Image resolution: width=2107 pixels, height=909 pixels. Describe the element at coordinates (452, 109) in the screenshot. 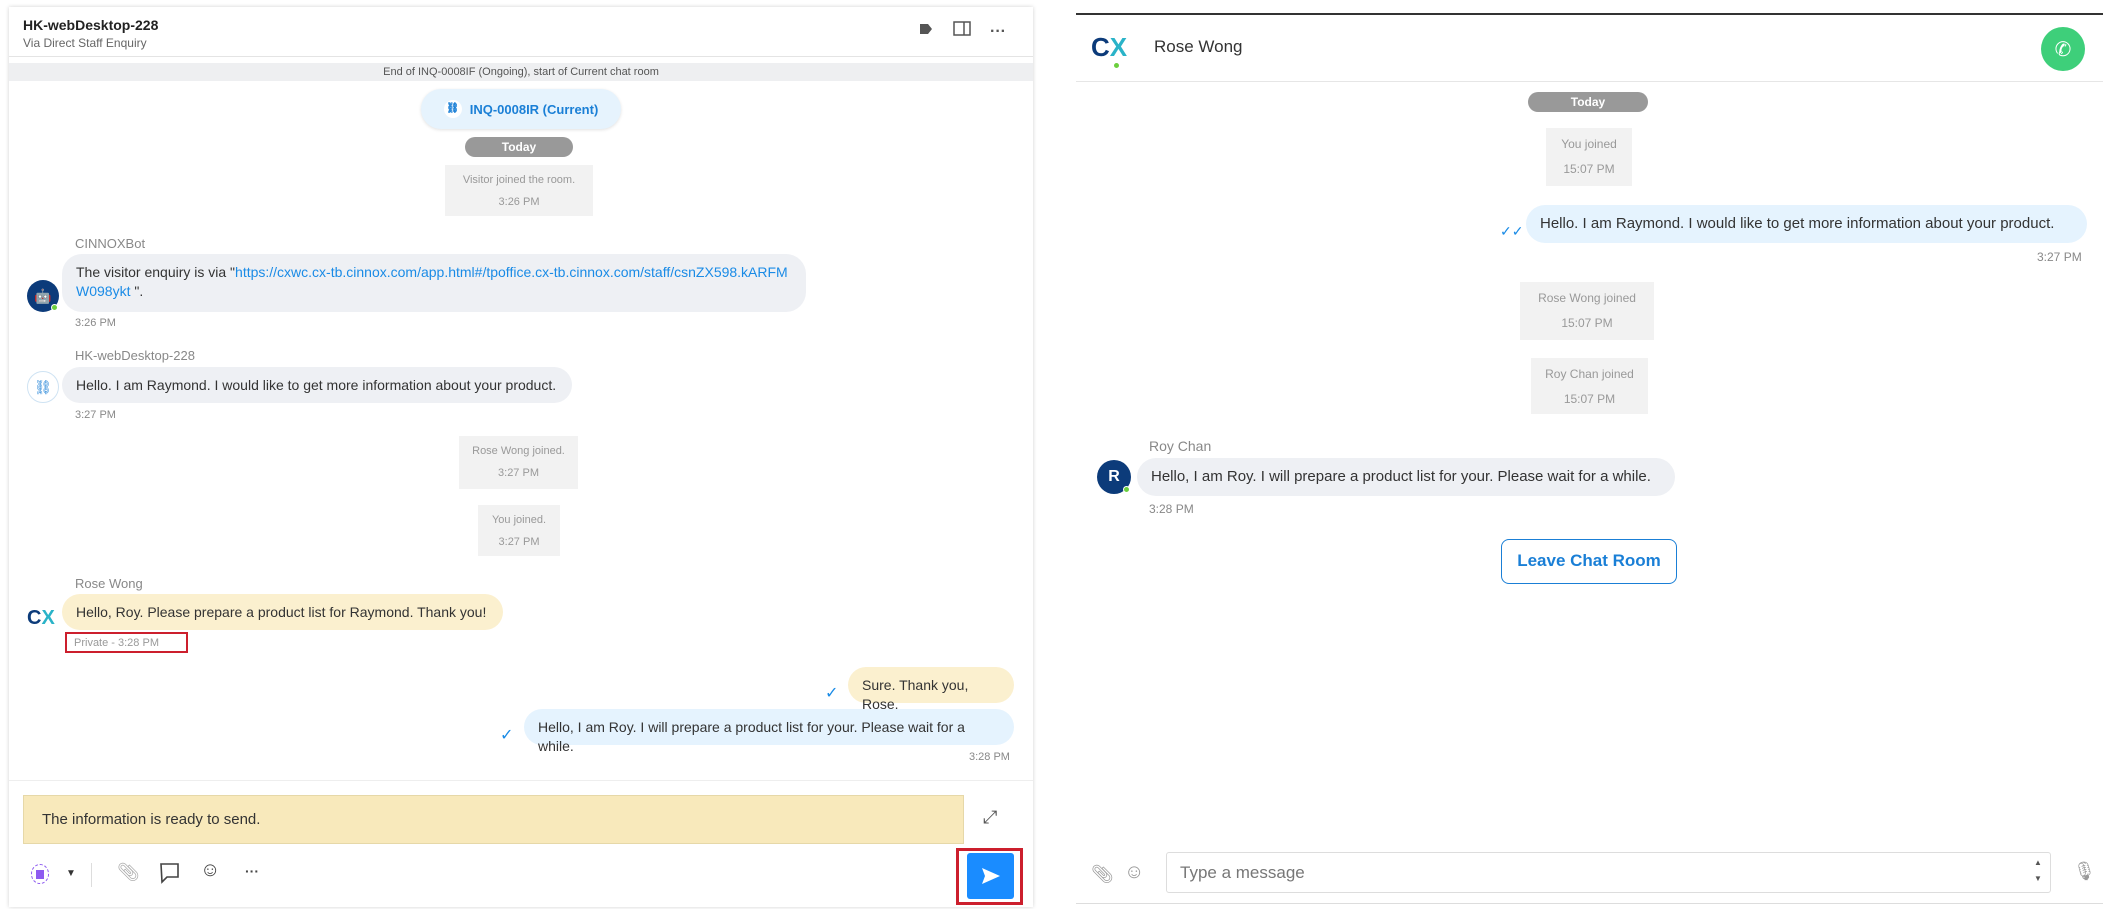

I see `link-icon: ⛓` at that location.